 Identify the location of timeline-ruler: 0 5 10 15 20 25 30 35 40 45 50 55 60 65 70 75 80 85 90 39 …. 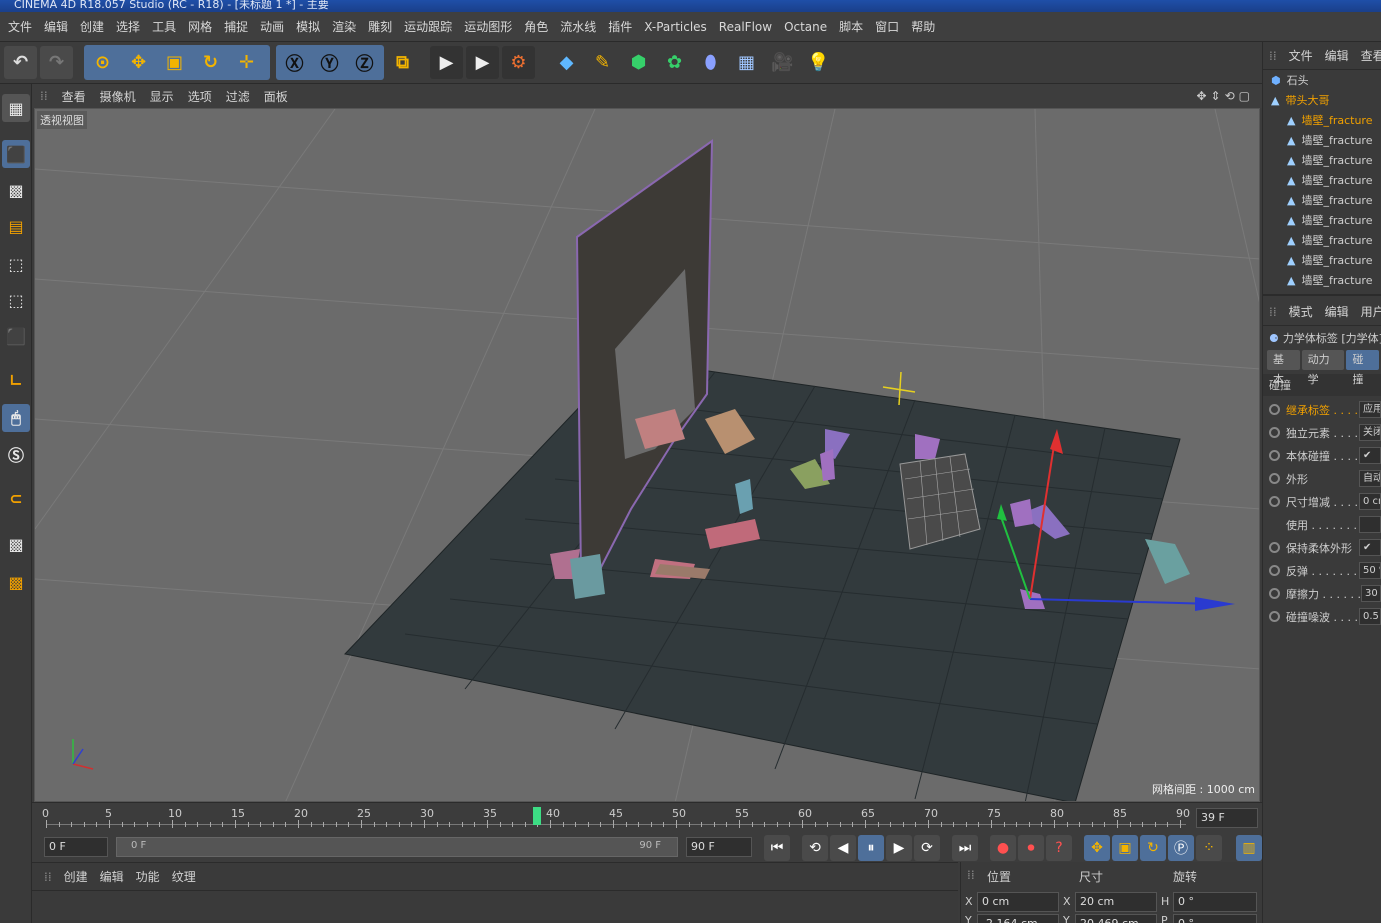
(647, 817).